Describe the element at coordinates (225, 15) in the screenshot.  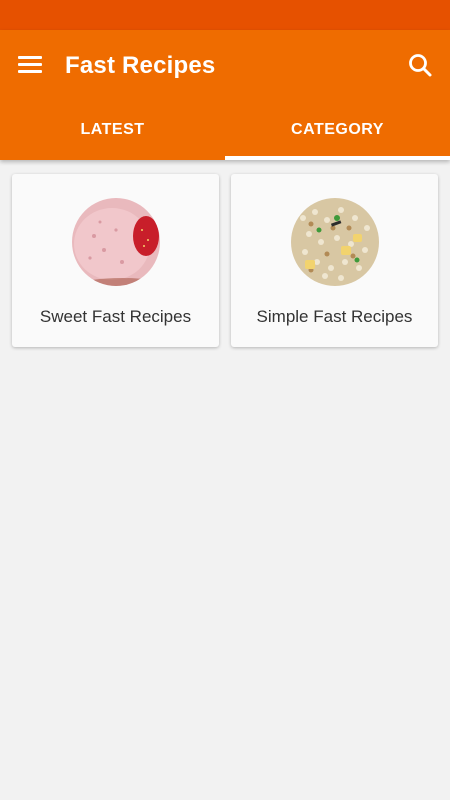
I see `status-bar` at that location.